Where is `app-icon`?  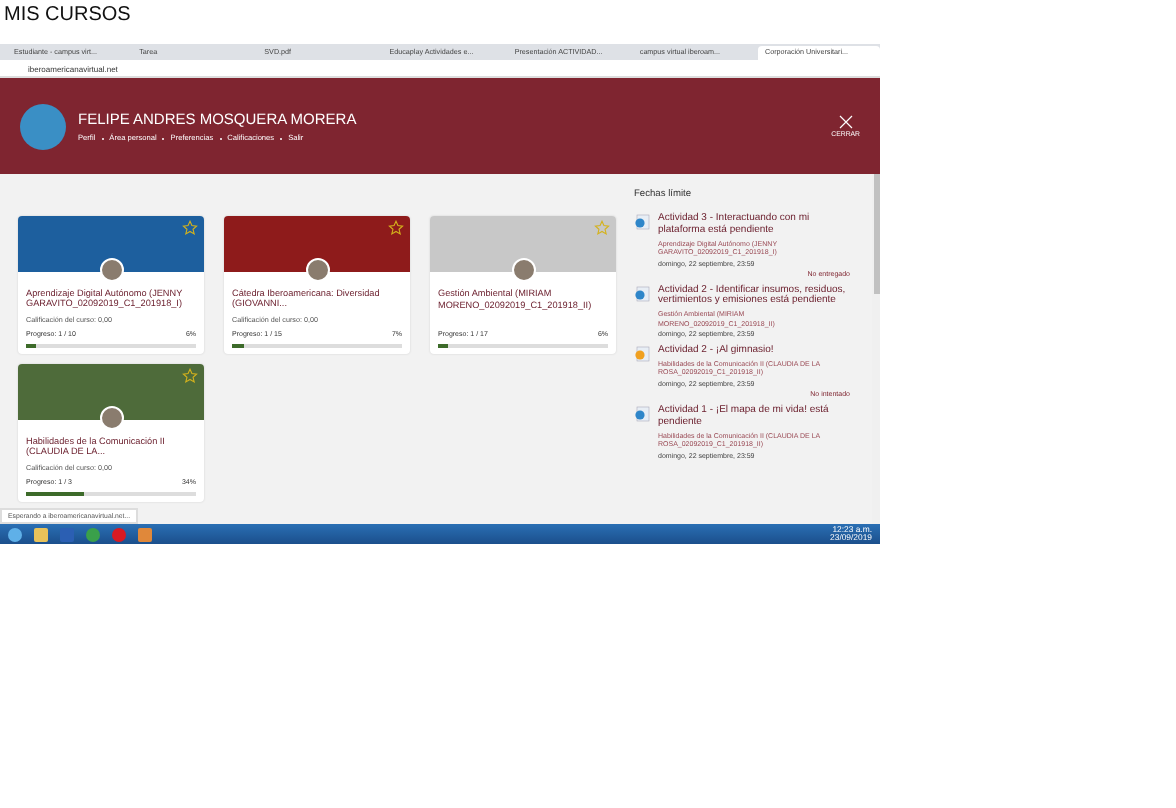 app-icon is located at coordinates (145, 534).